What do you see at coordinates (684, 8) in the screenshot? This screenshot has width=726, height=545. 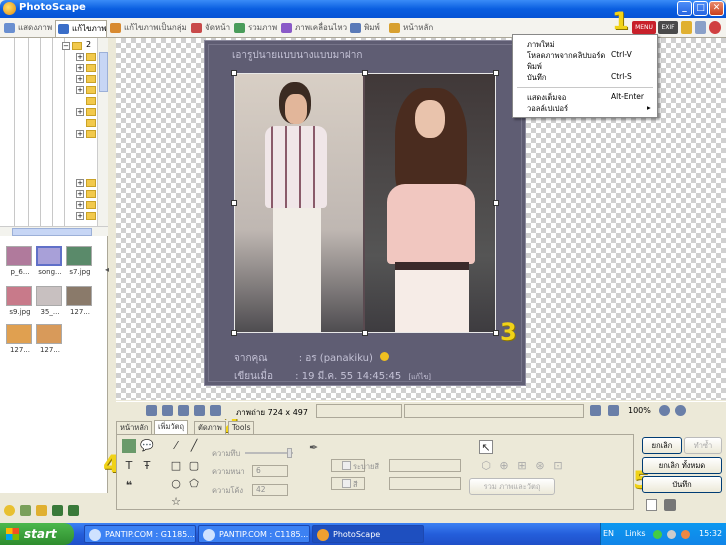 I see `minimize-button: _` at bounding box center [684, 8].